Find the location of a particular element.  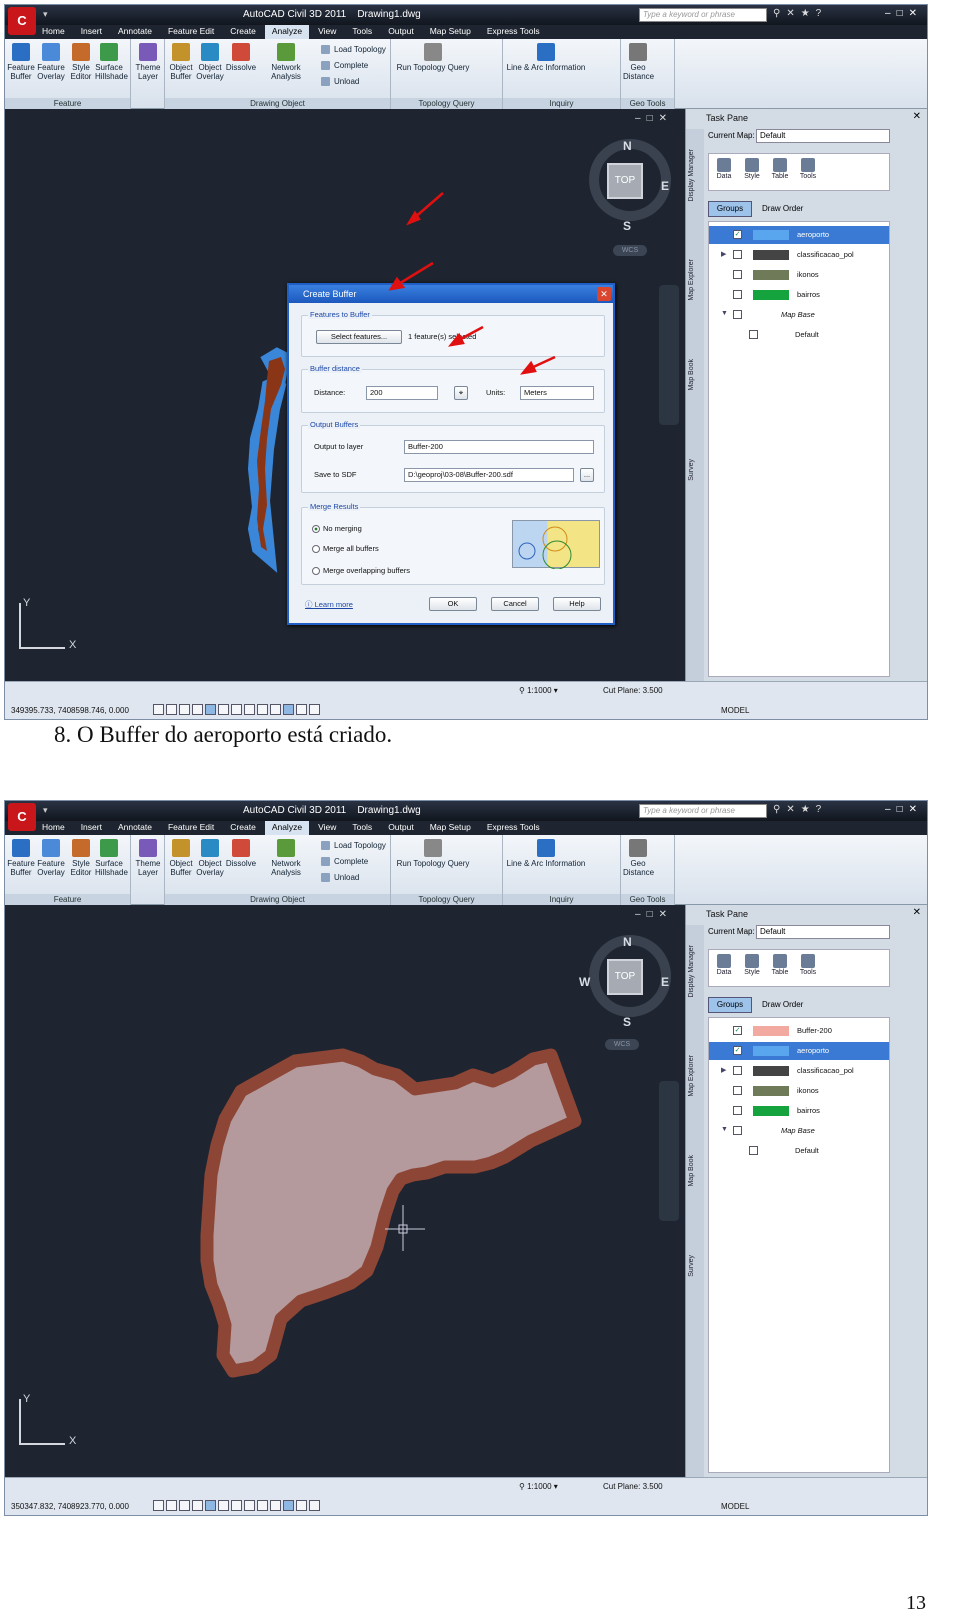

layer-row: ✓ aeroporto is located at coordinates (799, 235).